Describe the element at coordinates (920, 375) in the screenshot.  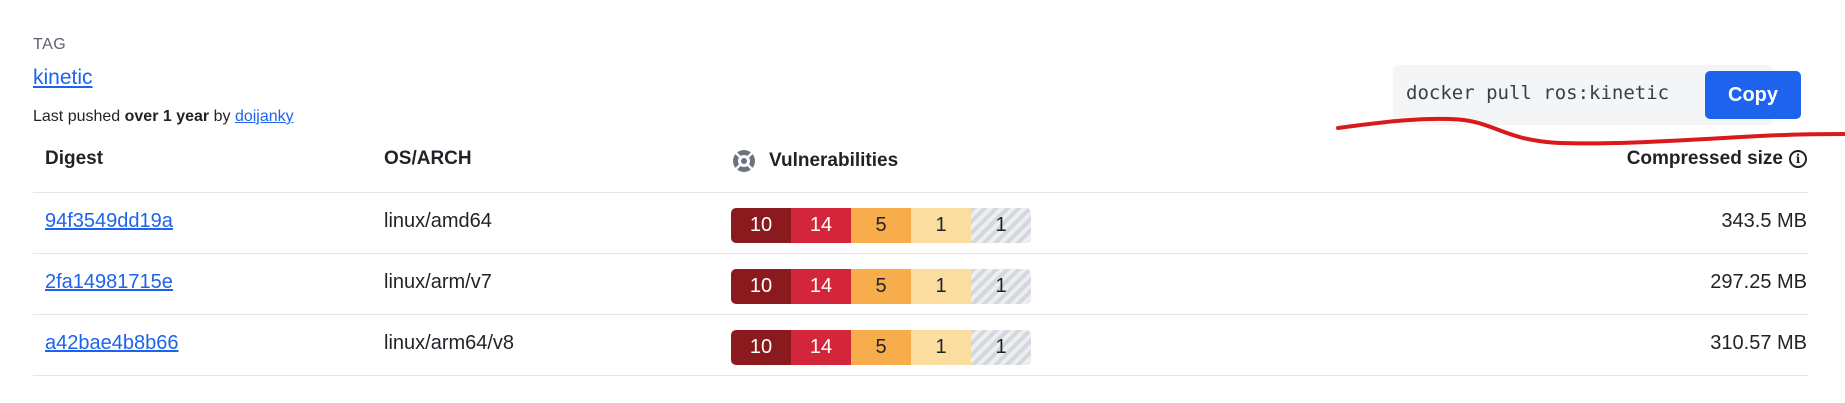
I see `row-divider` at that location.